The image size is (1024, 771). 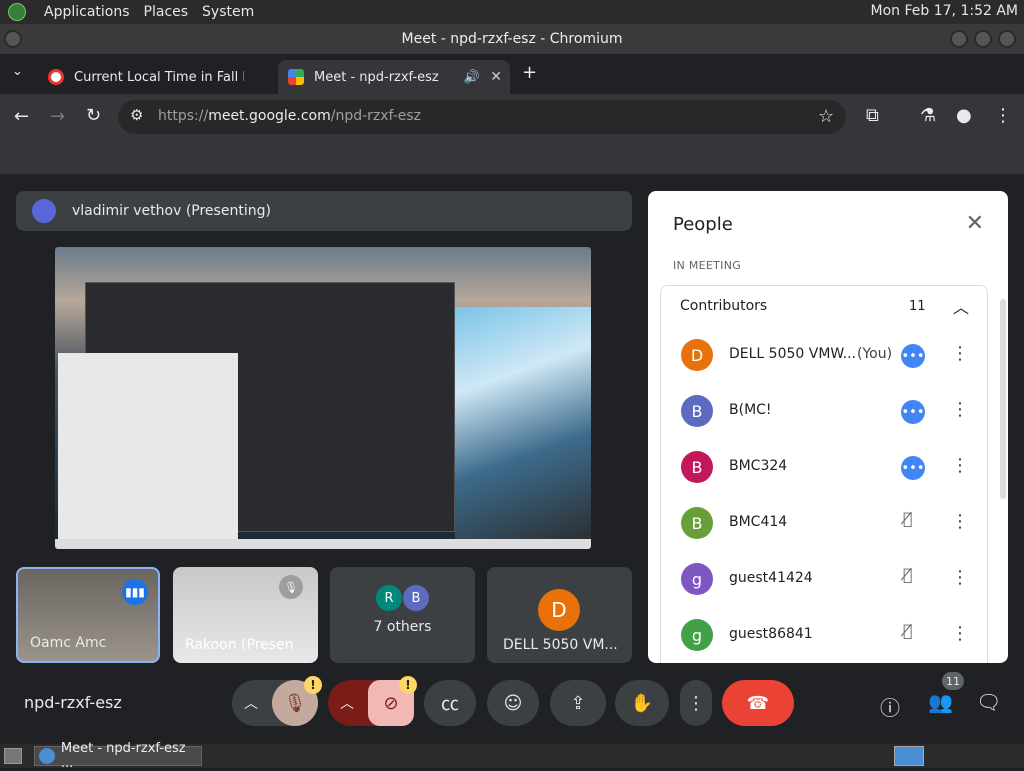 What do you see at coordinates (166, 12) in the screenshot?
I see `menu-places: Places` at bounding box center [166, 12].